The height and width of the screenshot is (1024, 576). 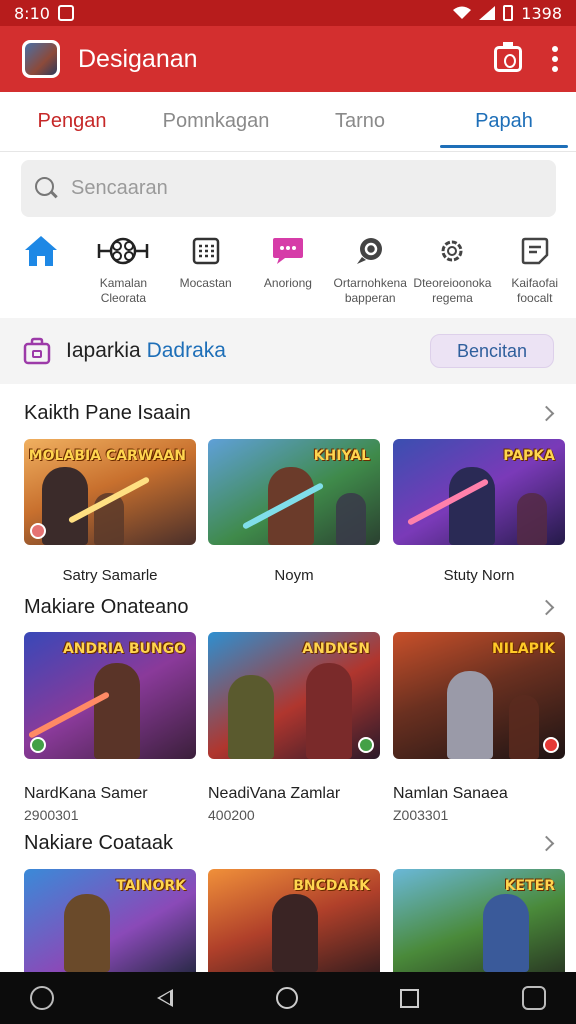 I want to click on category-dteoreioonoka: Dteoreioonoka regema, so click(x=452, y=270).